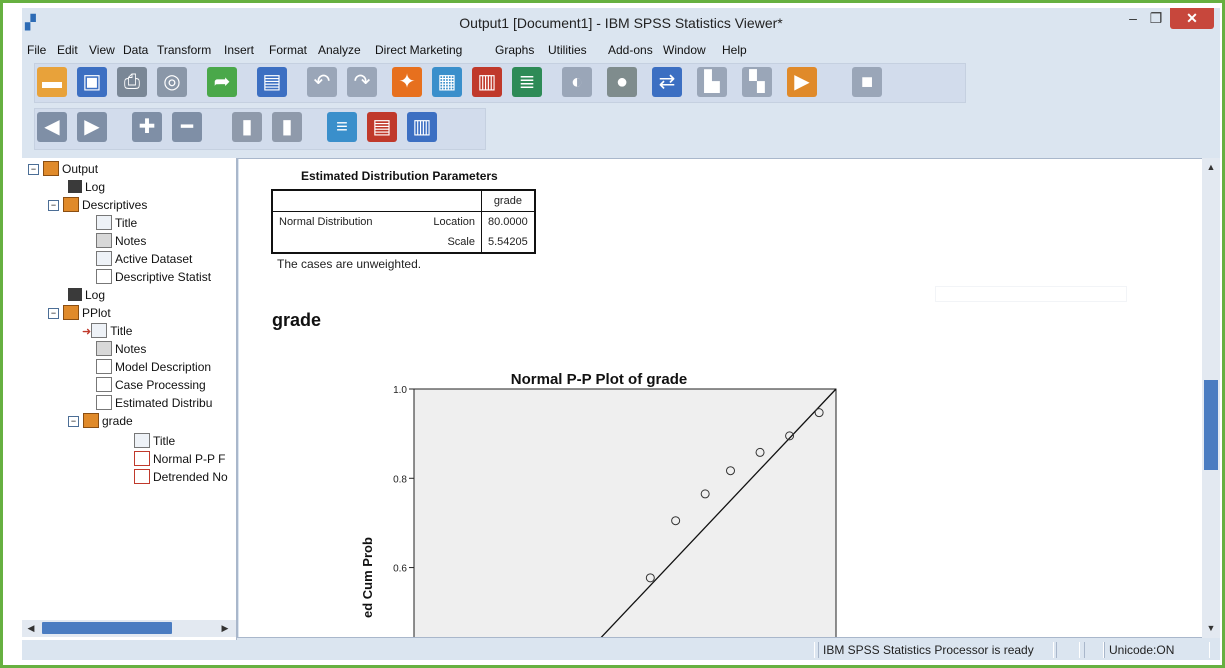 The width and height of the screenshot is (1225, 668). I want to click on stop-icon: ■, so click(867, 82).